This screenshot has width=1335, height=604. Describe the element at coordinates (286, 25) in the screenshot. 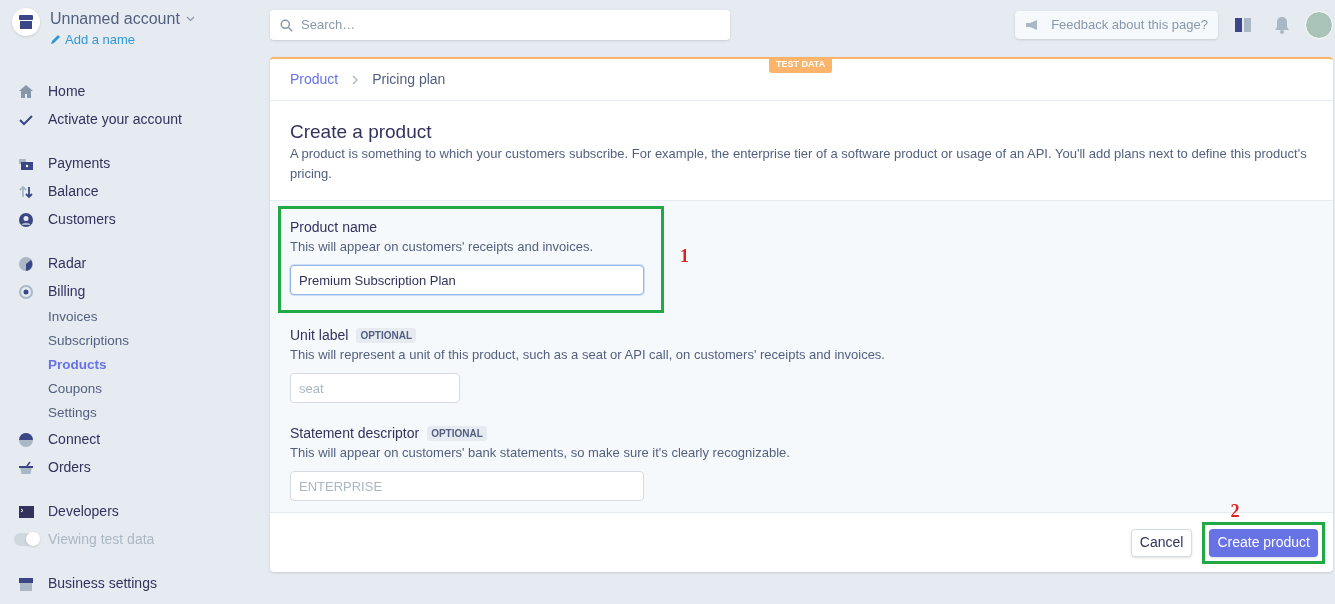

I see `search-icon` at that location.